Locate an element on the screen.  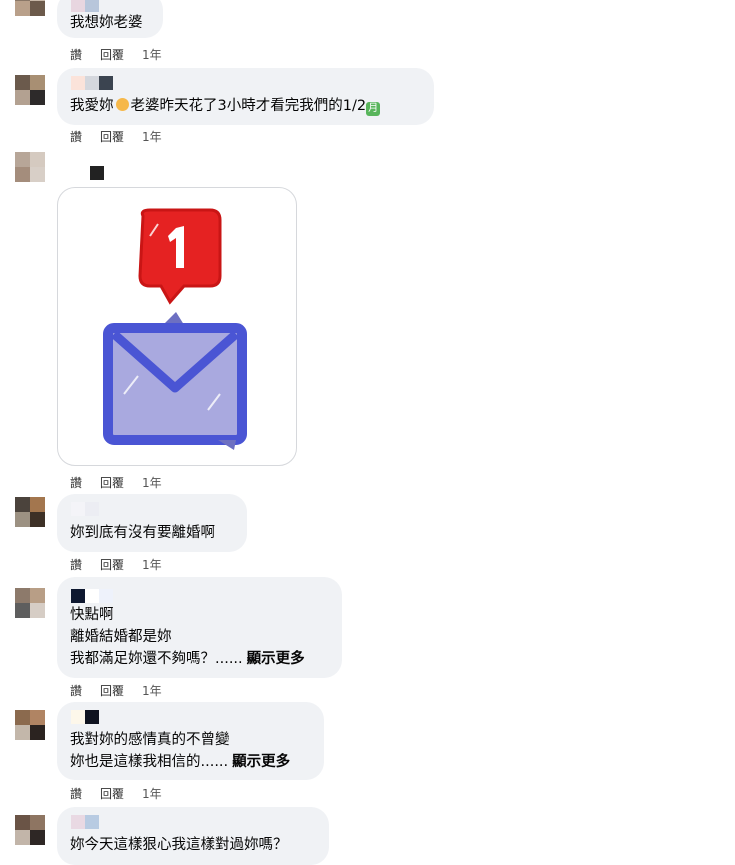
comment-text-line: 妳也是這樣我相信的...... 顯示更多 is located at coordinates (180, 762).